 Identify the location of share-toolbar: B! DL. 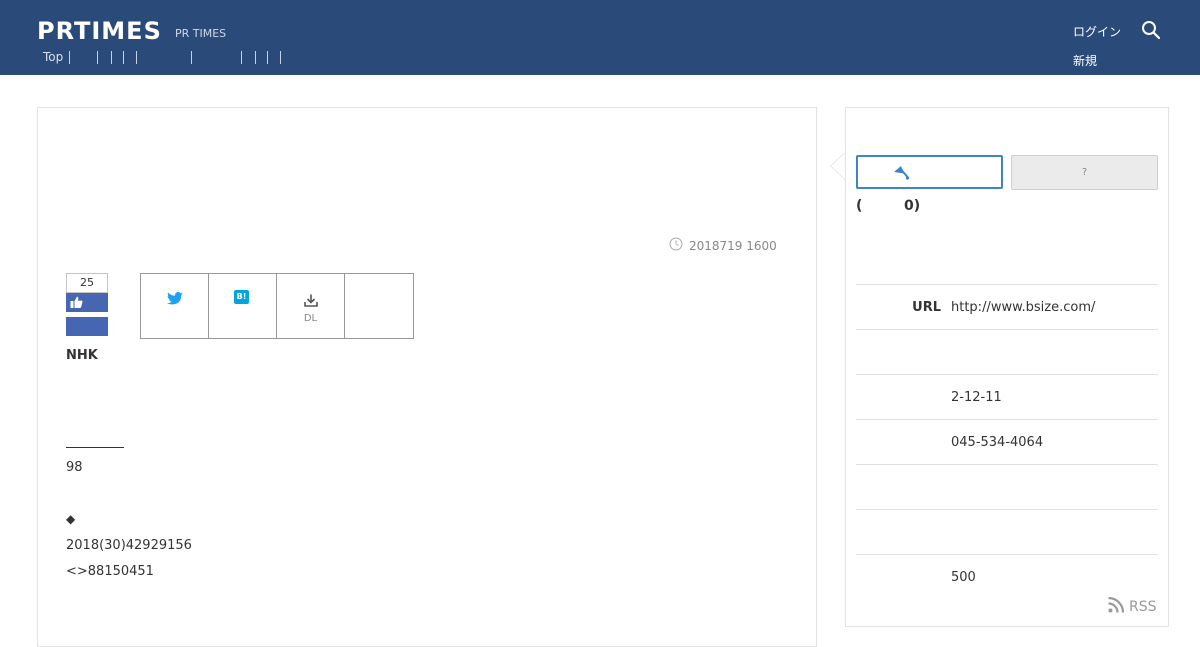
(277, 306).